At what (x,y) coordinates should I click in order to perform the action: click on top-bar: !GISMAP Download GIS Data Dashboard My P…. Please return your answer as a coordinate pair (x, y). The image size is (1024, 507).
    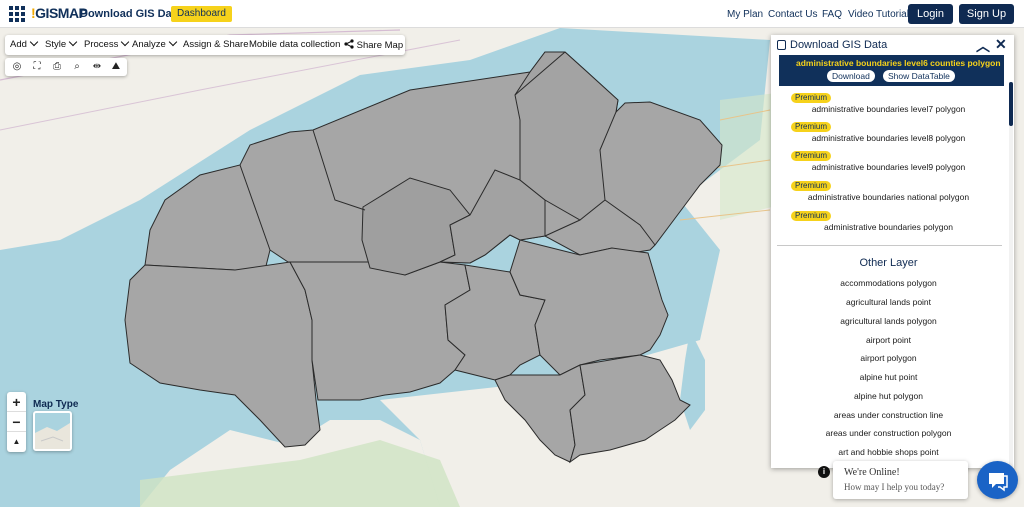
    Looking at the image, I should click on (512, 14).